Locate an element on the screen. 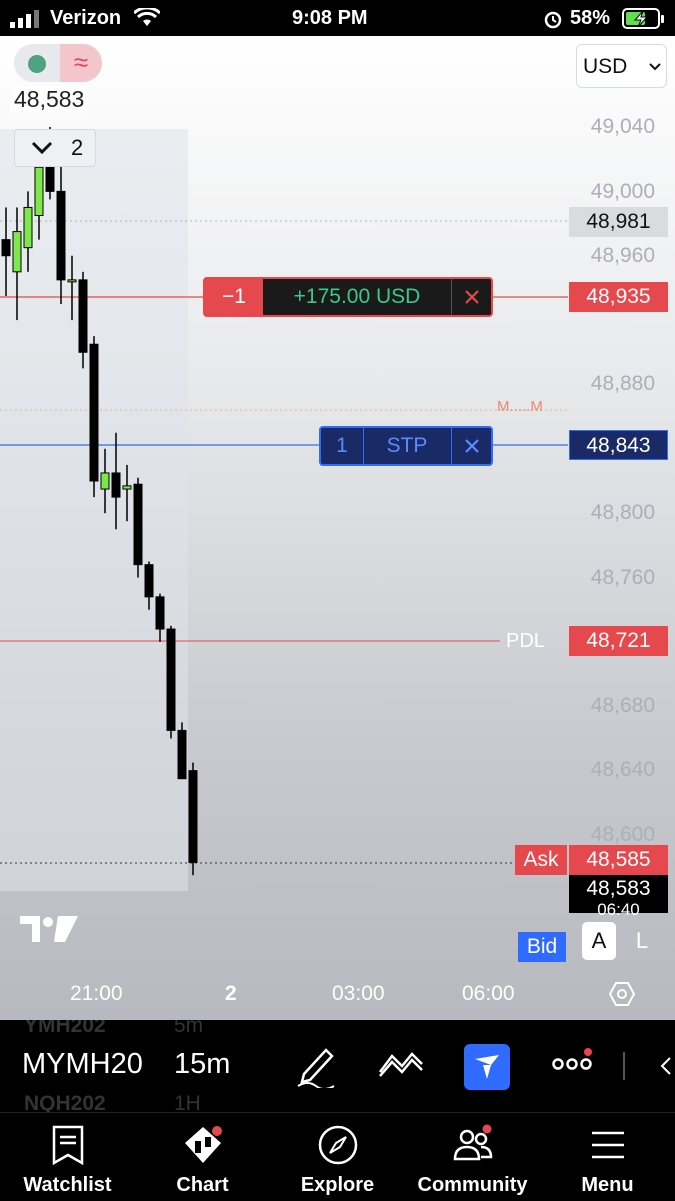 This screenshot has width=675, height=1201. tab-watchlist: Watchlist is located at coordinates (67, 1157).